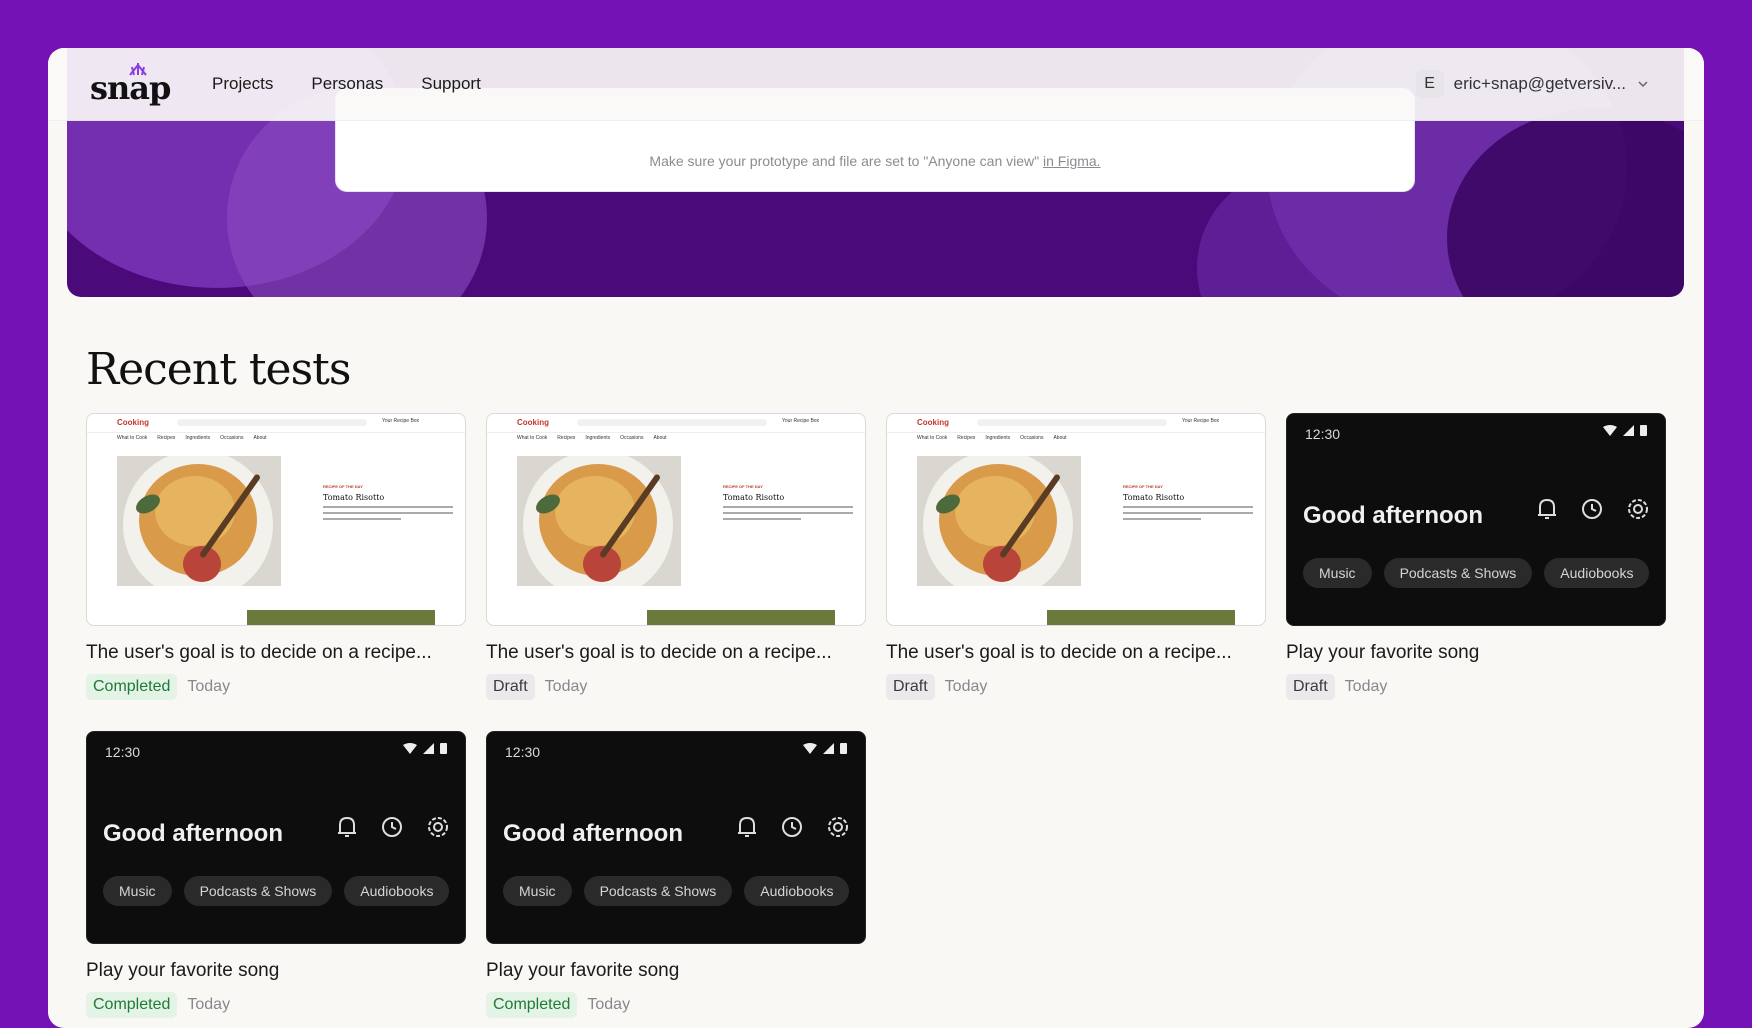 The height and width of the screenshot is (1028, 1752). Describe the element at coordinates (242, 84) in the screenshot. I see `nav-projects: Projects` at that location.